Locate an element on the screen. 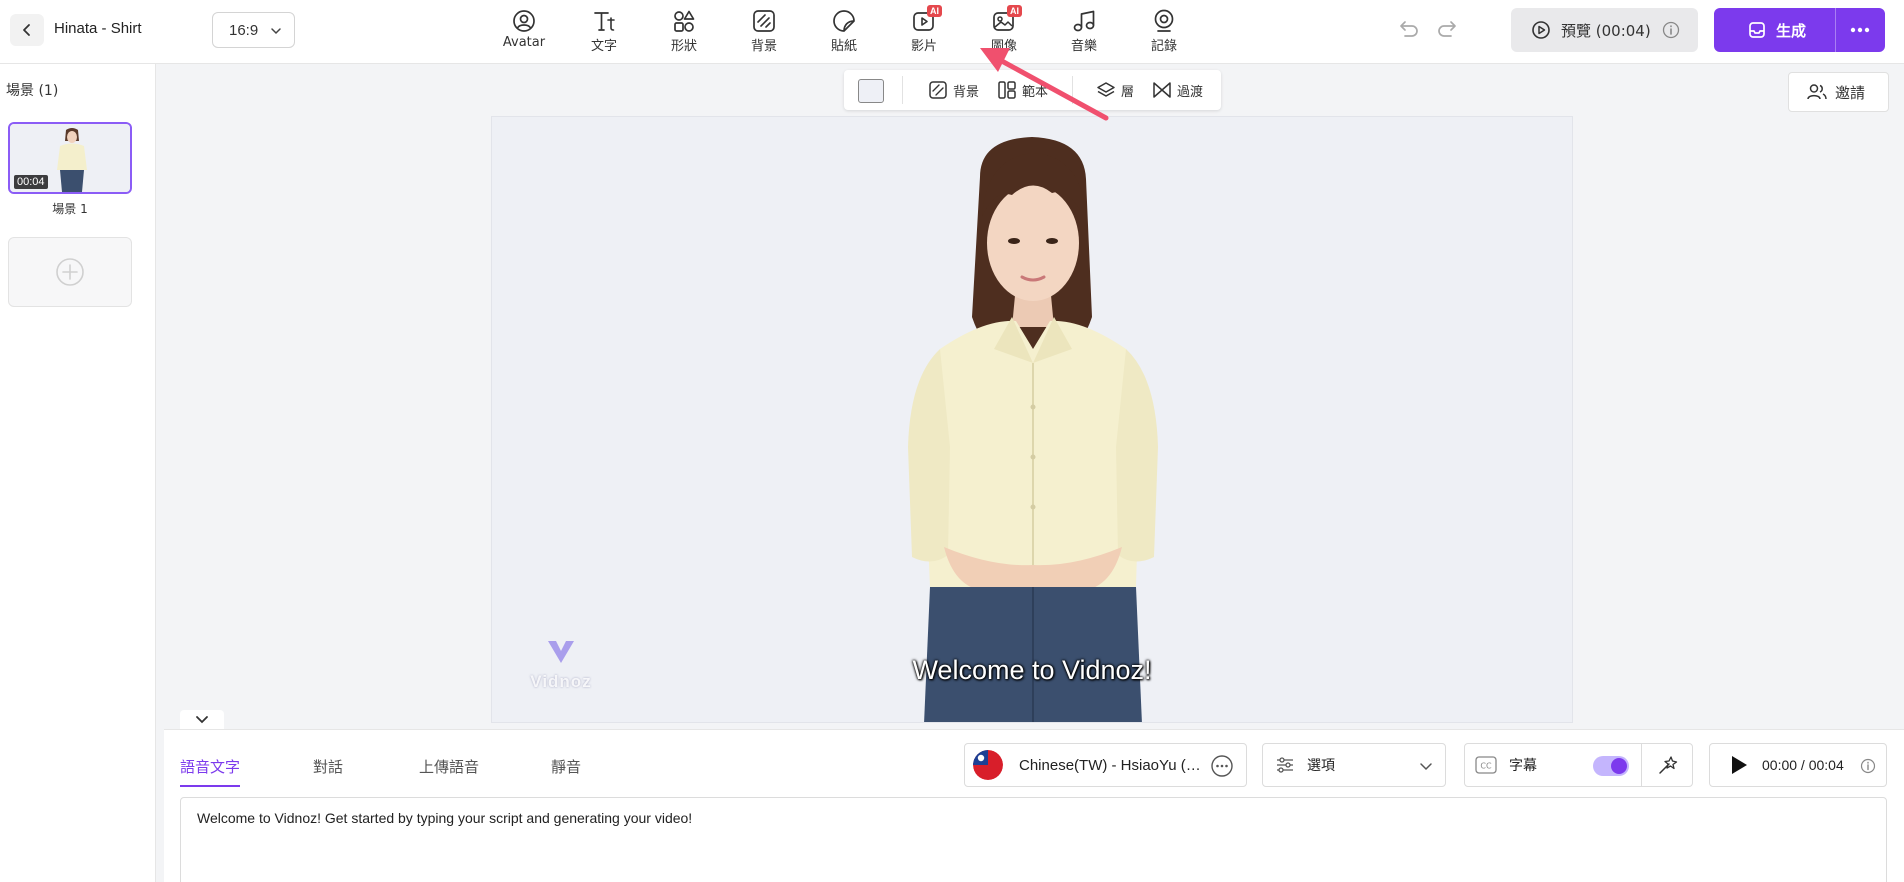 Image resolution: width=1904 pixels, height=882 pixels. tab-voice-text: 語音文字 is located at coordinates (210, 771).